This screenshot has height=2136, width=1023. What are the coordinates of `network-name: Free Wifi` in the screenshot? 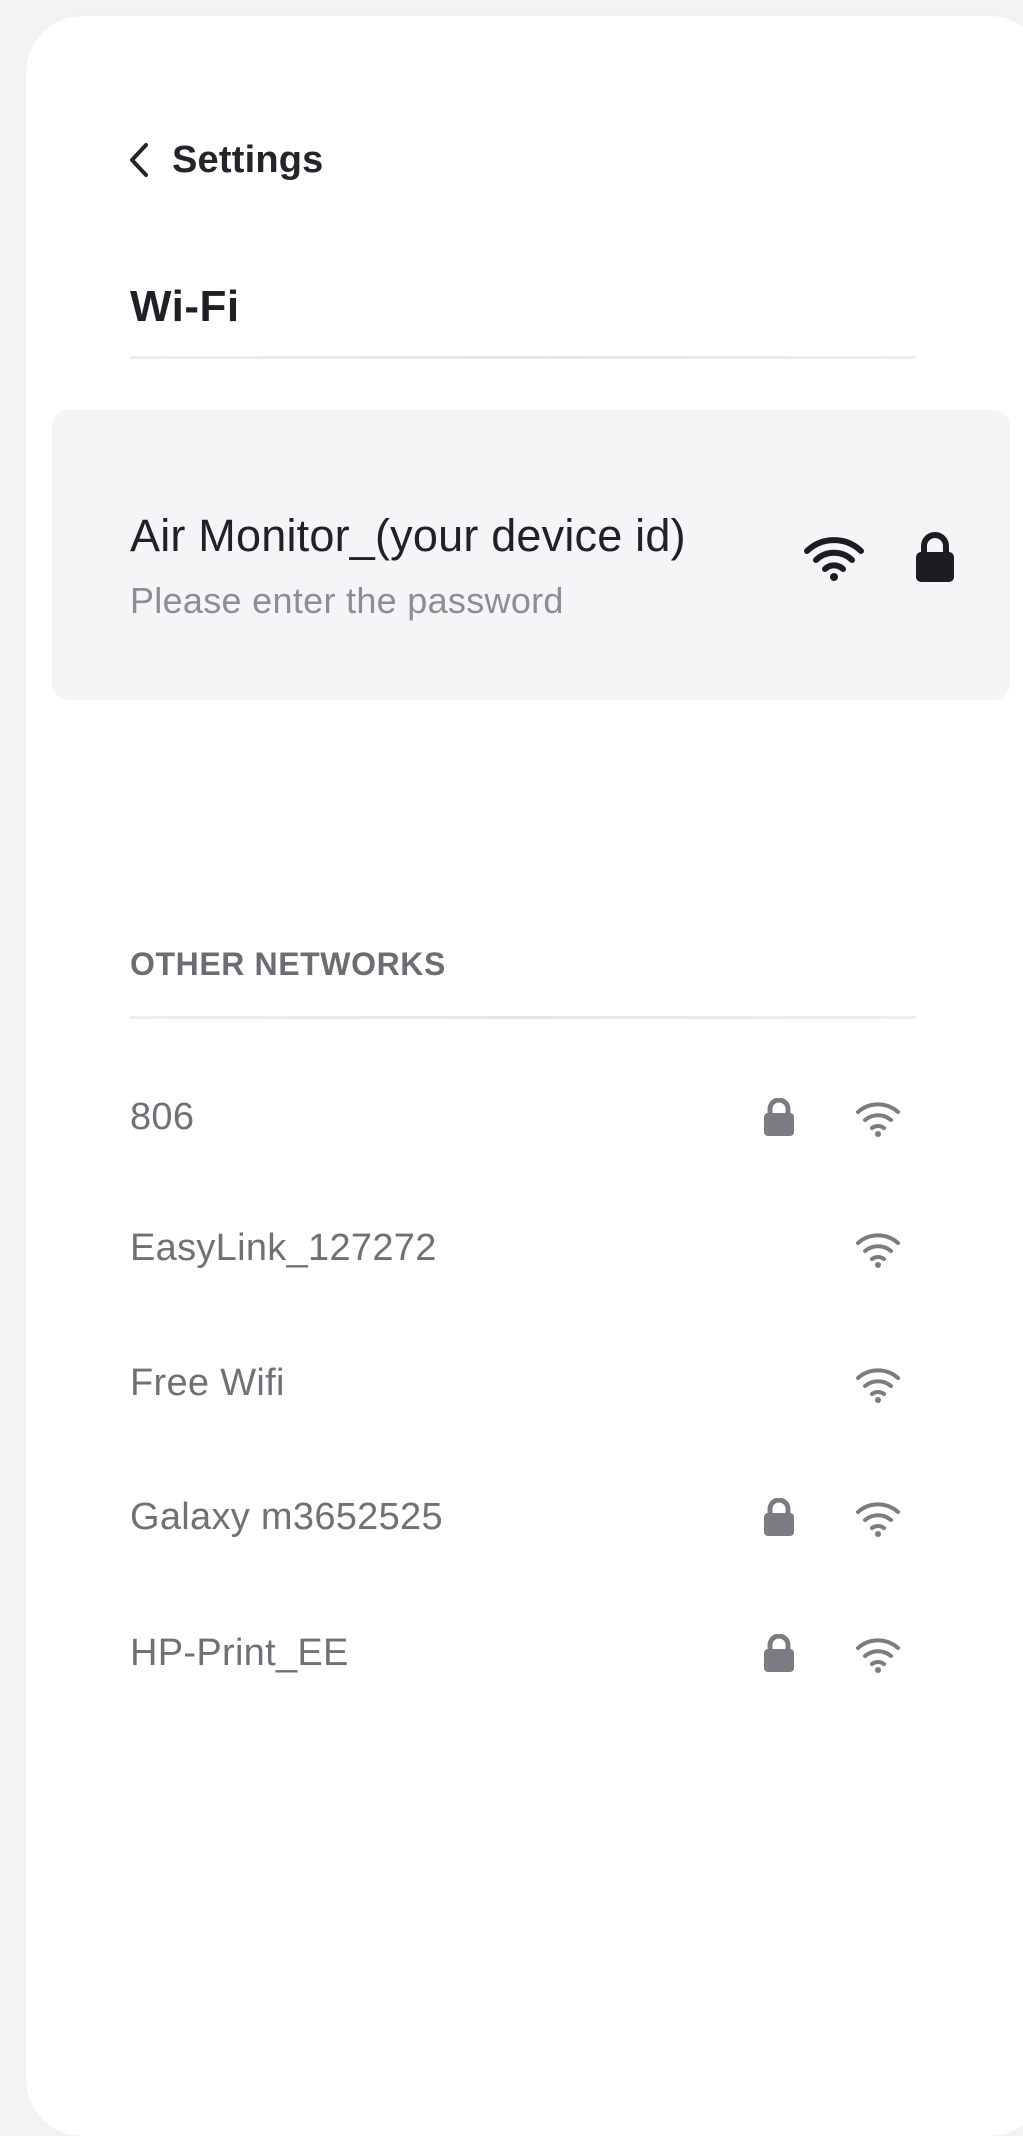 It's located at (207, 1383).